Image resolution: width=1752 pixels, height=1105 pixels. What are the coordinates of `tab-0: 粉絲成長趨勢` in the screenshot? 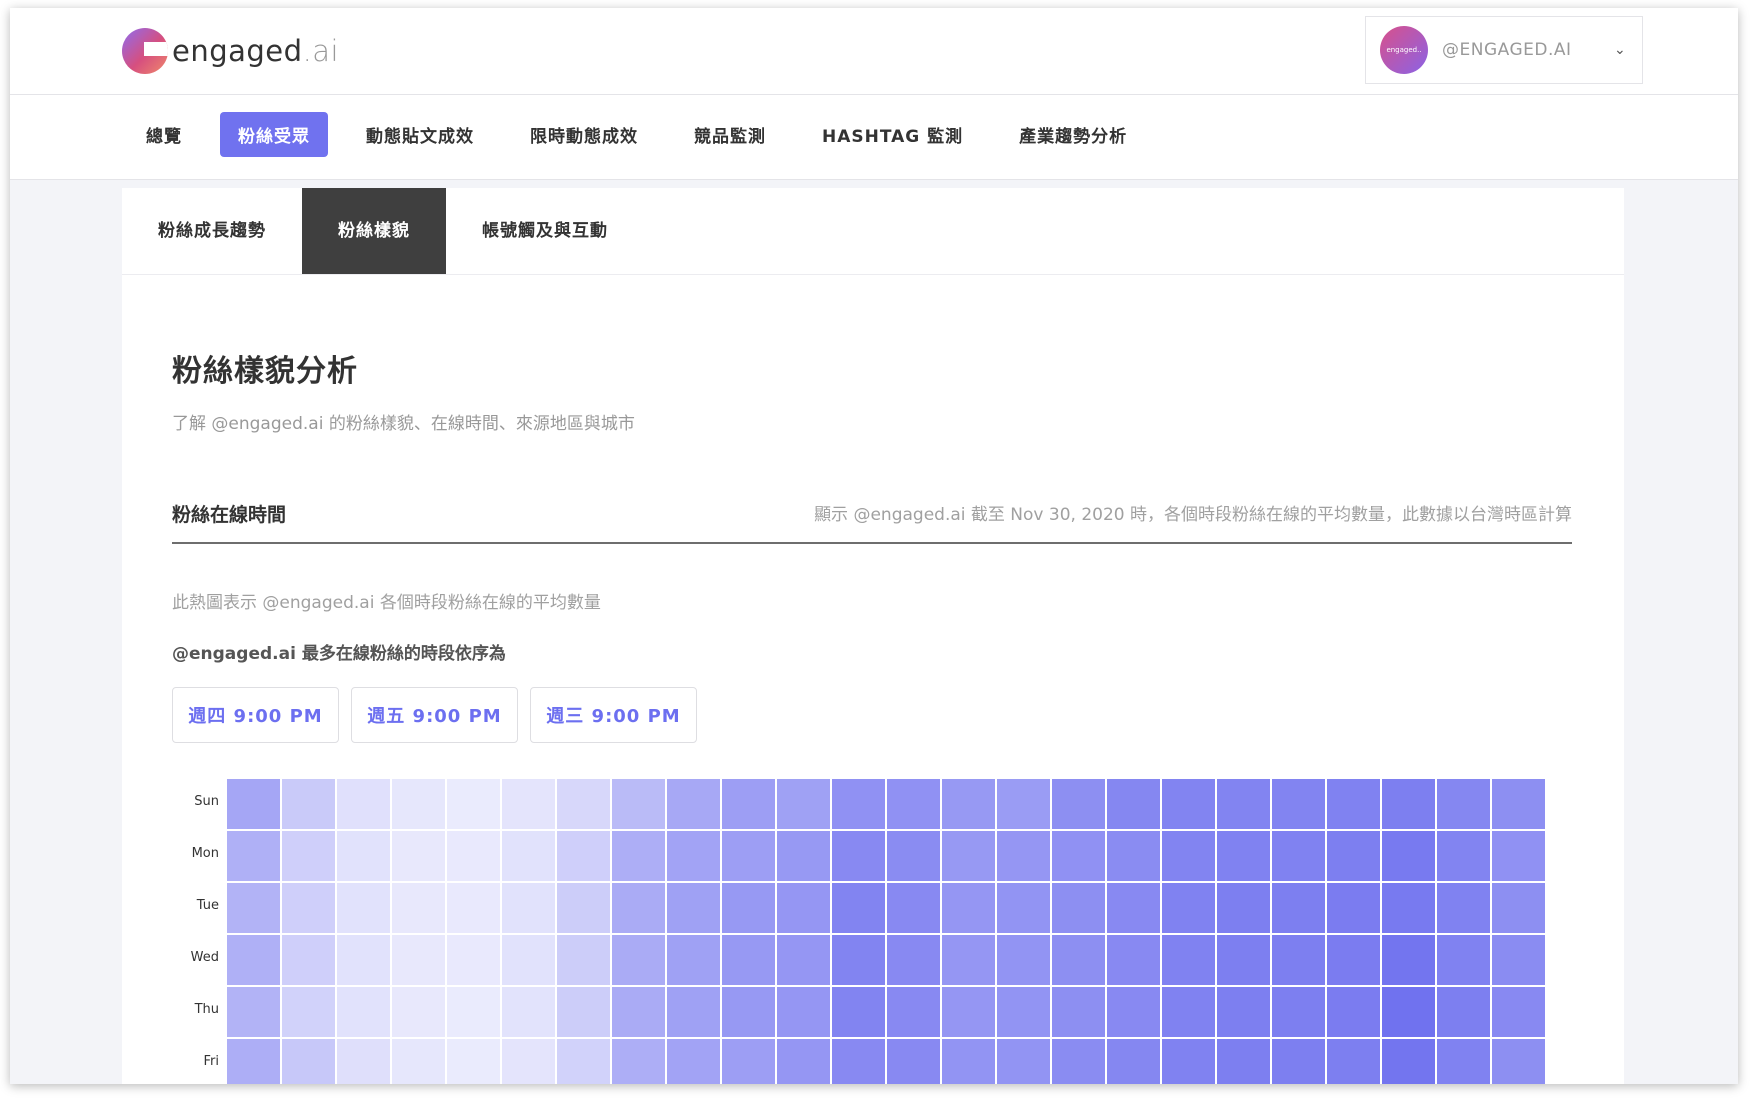 It's located at (212, 231).